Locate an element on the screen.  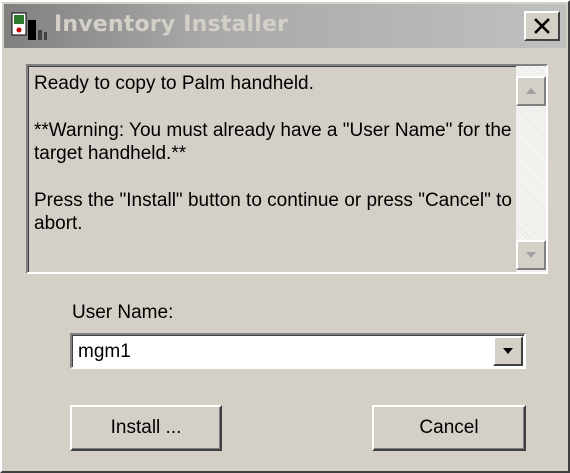
user-name-combobox: mgm1 is located at coordinates (298, 351).